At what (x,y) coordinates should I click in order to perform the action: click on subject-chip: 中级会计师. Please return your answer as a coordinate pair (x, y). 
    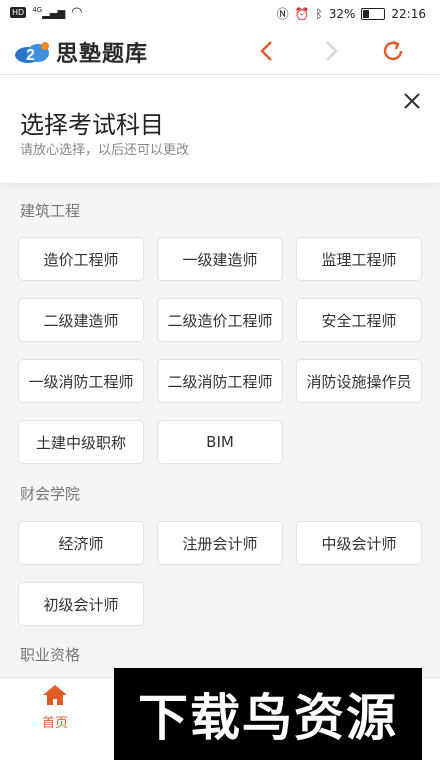
    Looking at the image, I should click on (359, 543).